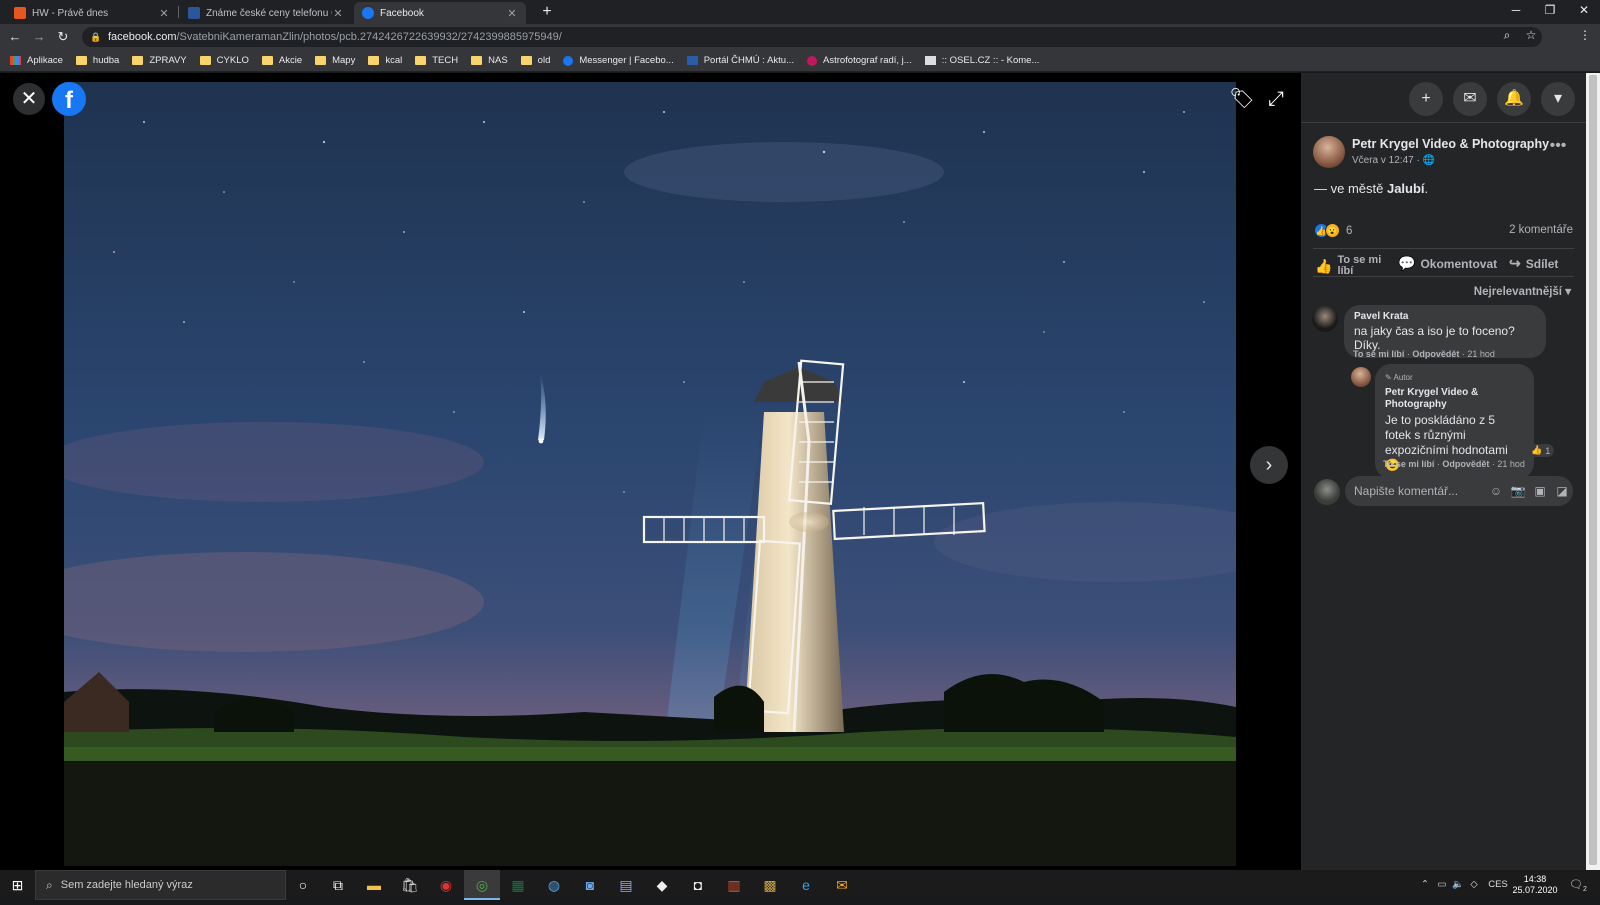  I want to click on pcb-favicon-icon, so click(194, 13).